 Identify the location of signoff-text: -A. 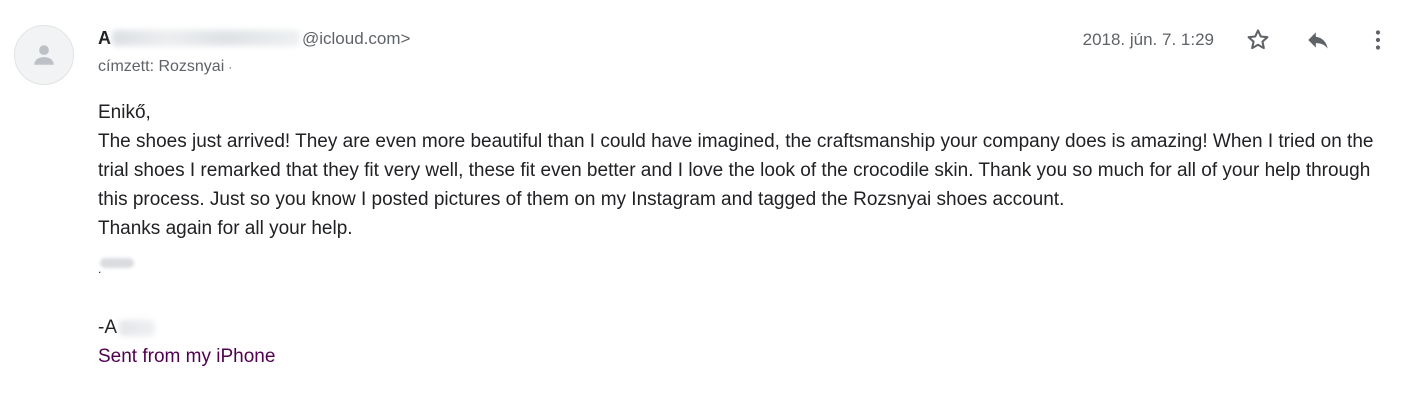
(107, 327).